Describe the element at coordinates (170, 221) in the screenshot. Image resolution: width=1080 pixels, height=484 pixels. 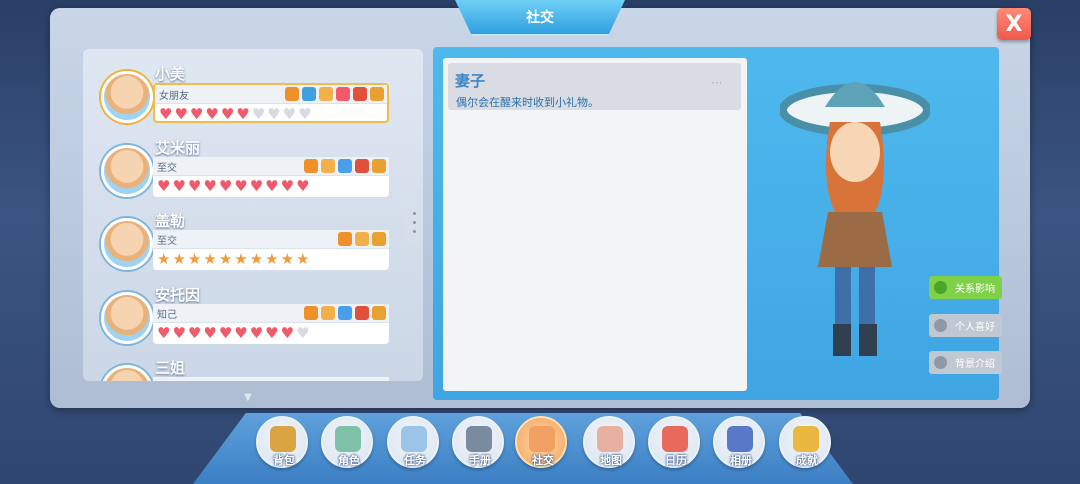
I see `character-name: 盖勒` at that location.